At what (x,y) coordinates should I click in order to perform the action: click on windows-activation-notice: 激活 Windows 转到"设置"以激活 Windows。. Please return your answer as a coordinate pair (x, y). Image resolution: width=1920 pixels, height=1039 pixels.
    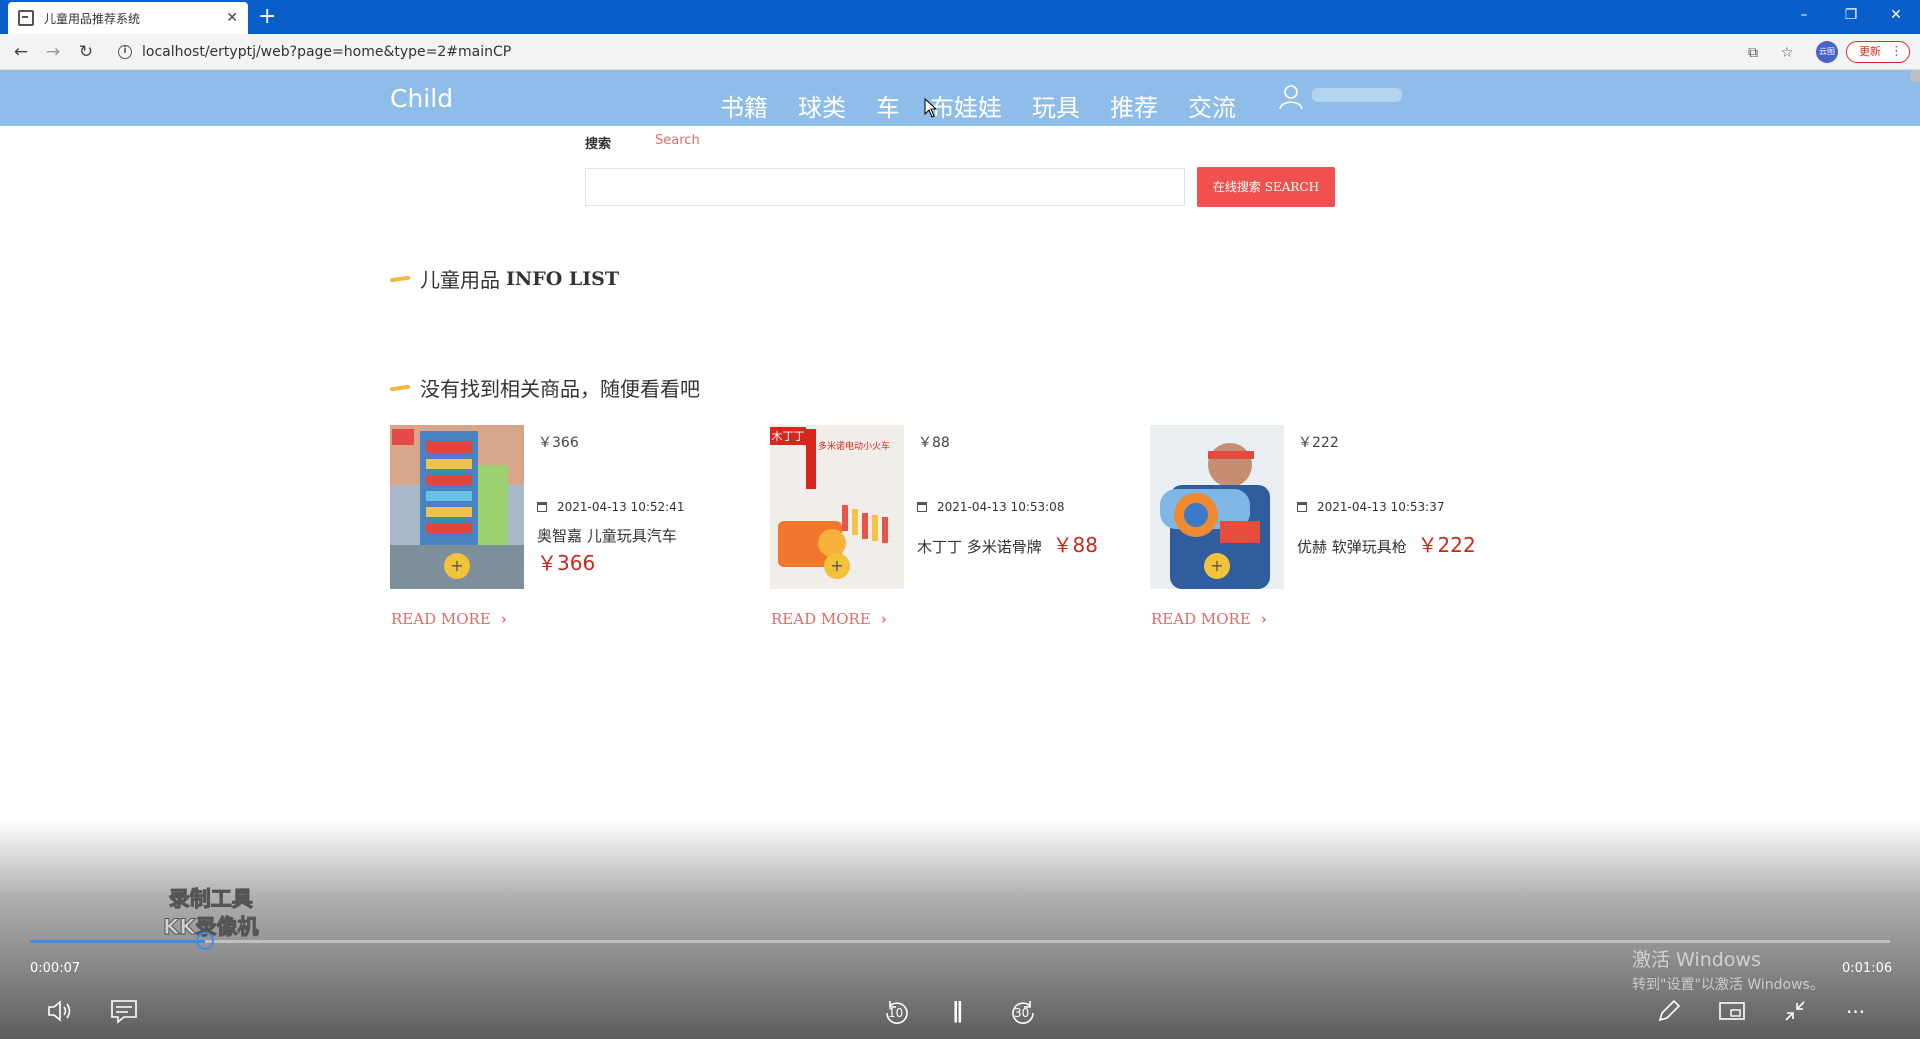
    Looking at the image, I should click on (1728, 969).